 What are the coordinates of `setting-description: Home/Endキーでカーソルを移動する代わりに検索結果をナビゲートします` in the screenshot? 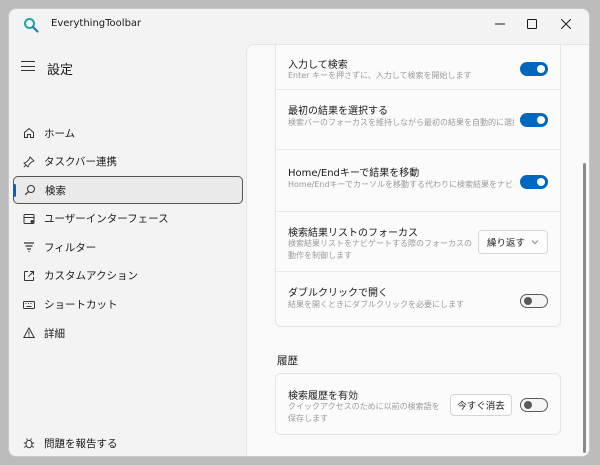 It's located at (401, 184).